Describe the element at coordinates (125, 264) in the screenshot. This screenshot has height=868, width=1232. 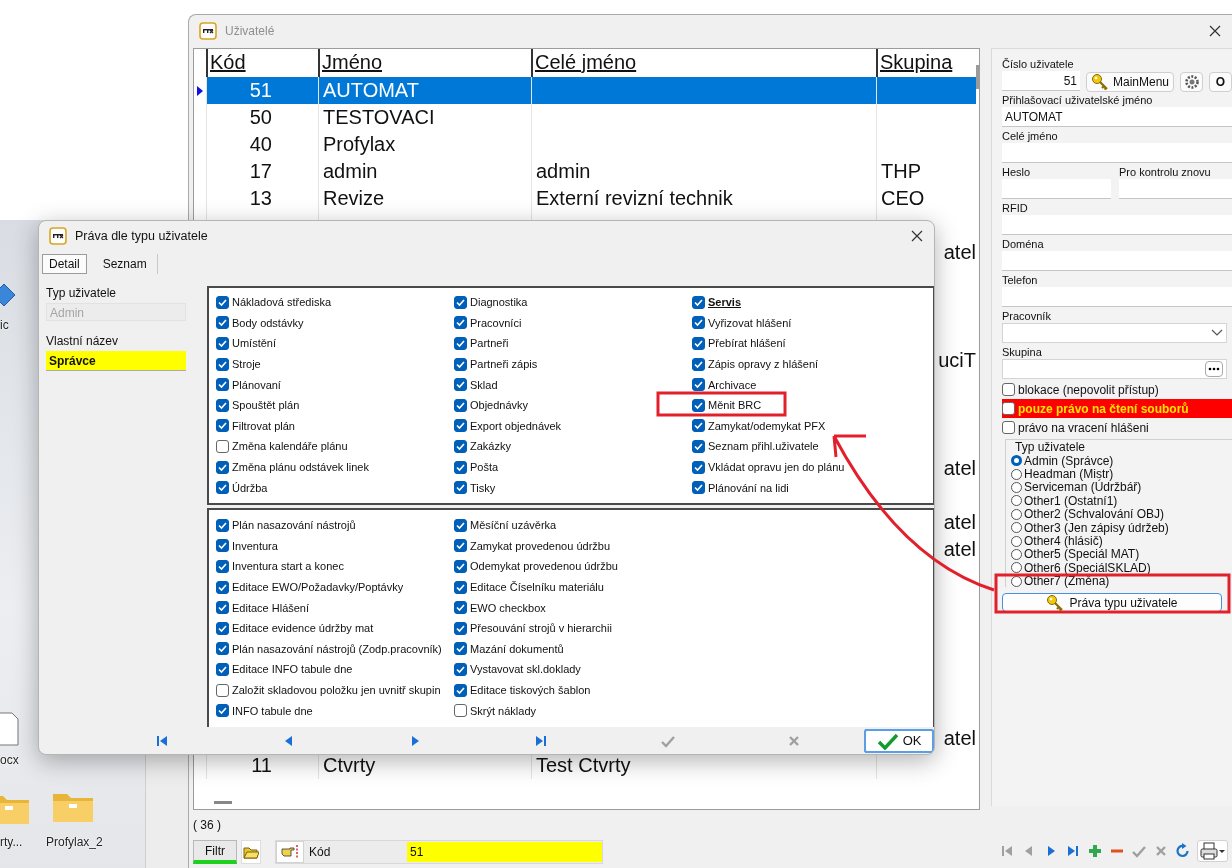
I see `tab: Seznam` at that location.